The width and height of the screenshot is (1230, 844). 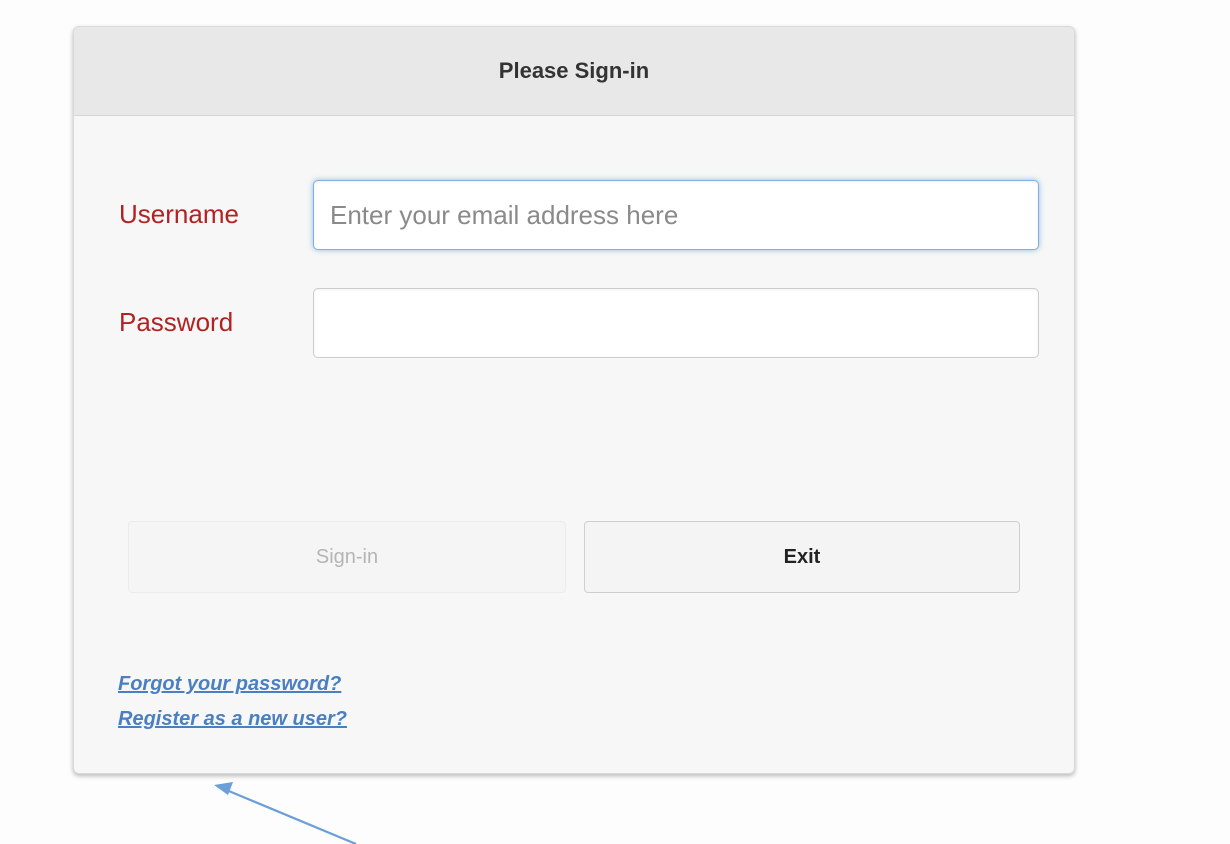 I want to click on signin-button: Sign-in, so click(x=347, y=557).